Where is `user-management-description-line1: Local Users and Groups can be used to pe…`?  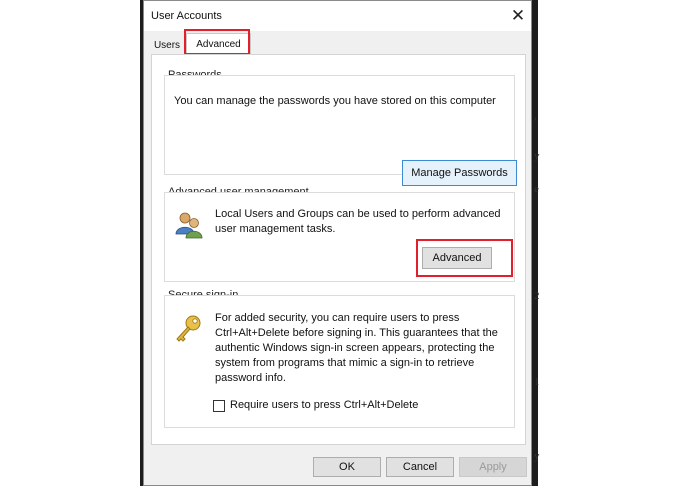
user-management-description-line1: Local Users and Groups can be used to pe… is located at coordinates (358, 214).